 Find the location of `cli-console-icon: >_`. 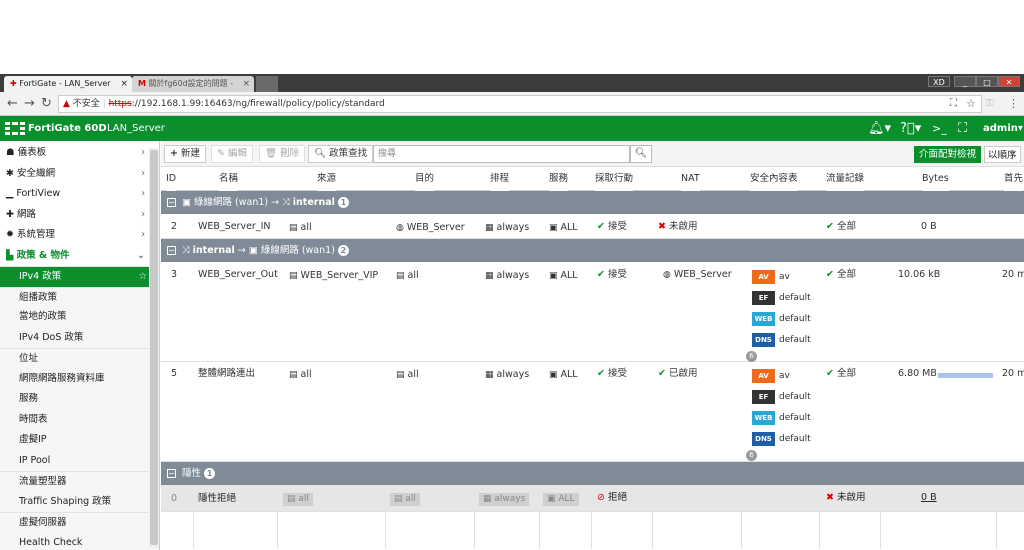

cli-console-icon: >_ is located at coordinates (939, 128).